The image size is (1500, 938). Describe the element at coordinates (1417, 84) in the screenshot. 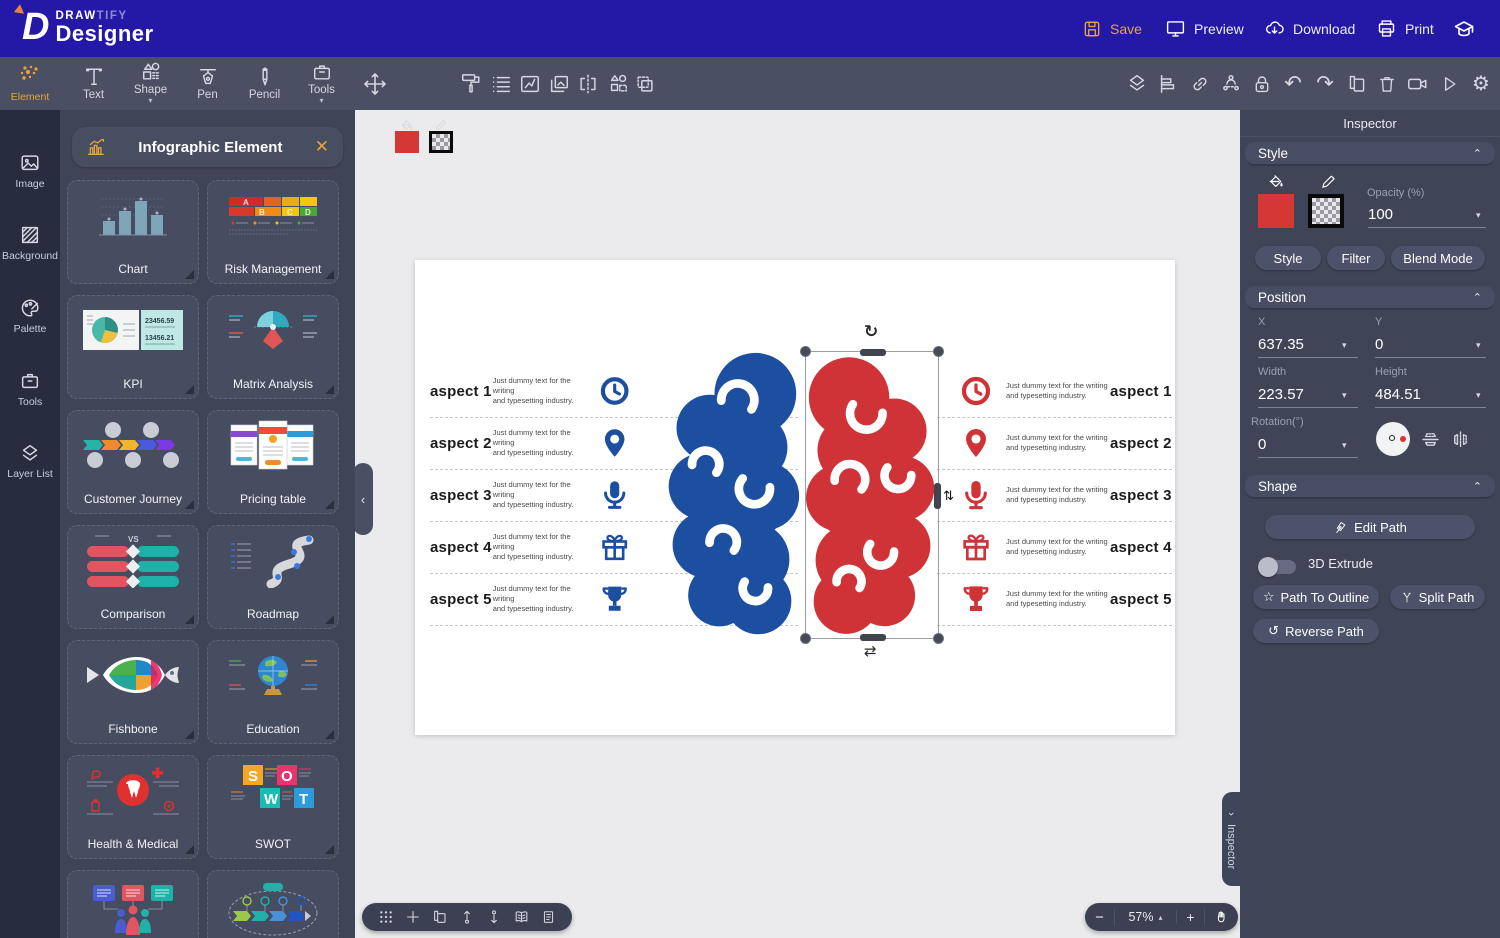

I see `record-button` at that location.